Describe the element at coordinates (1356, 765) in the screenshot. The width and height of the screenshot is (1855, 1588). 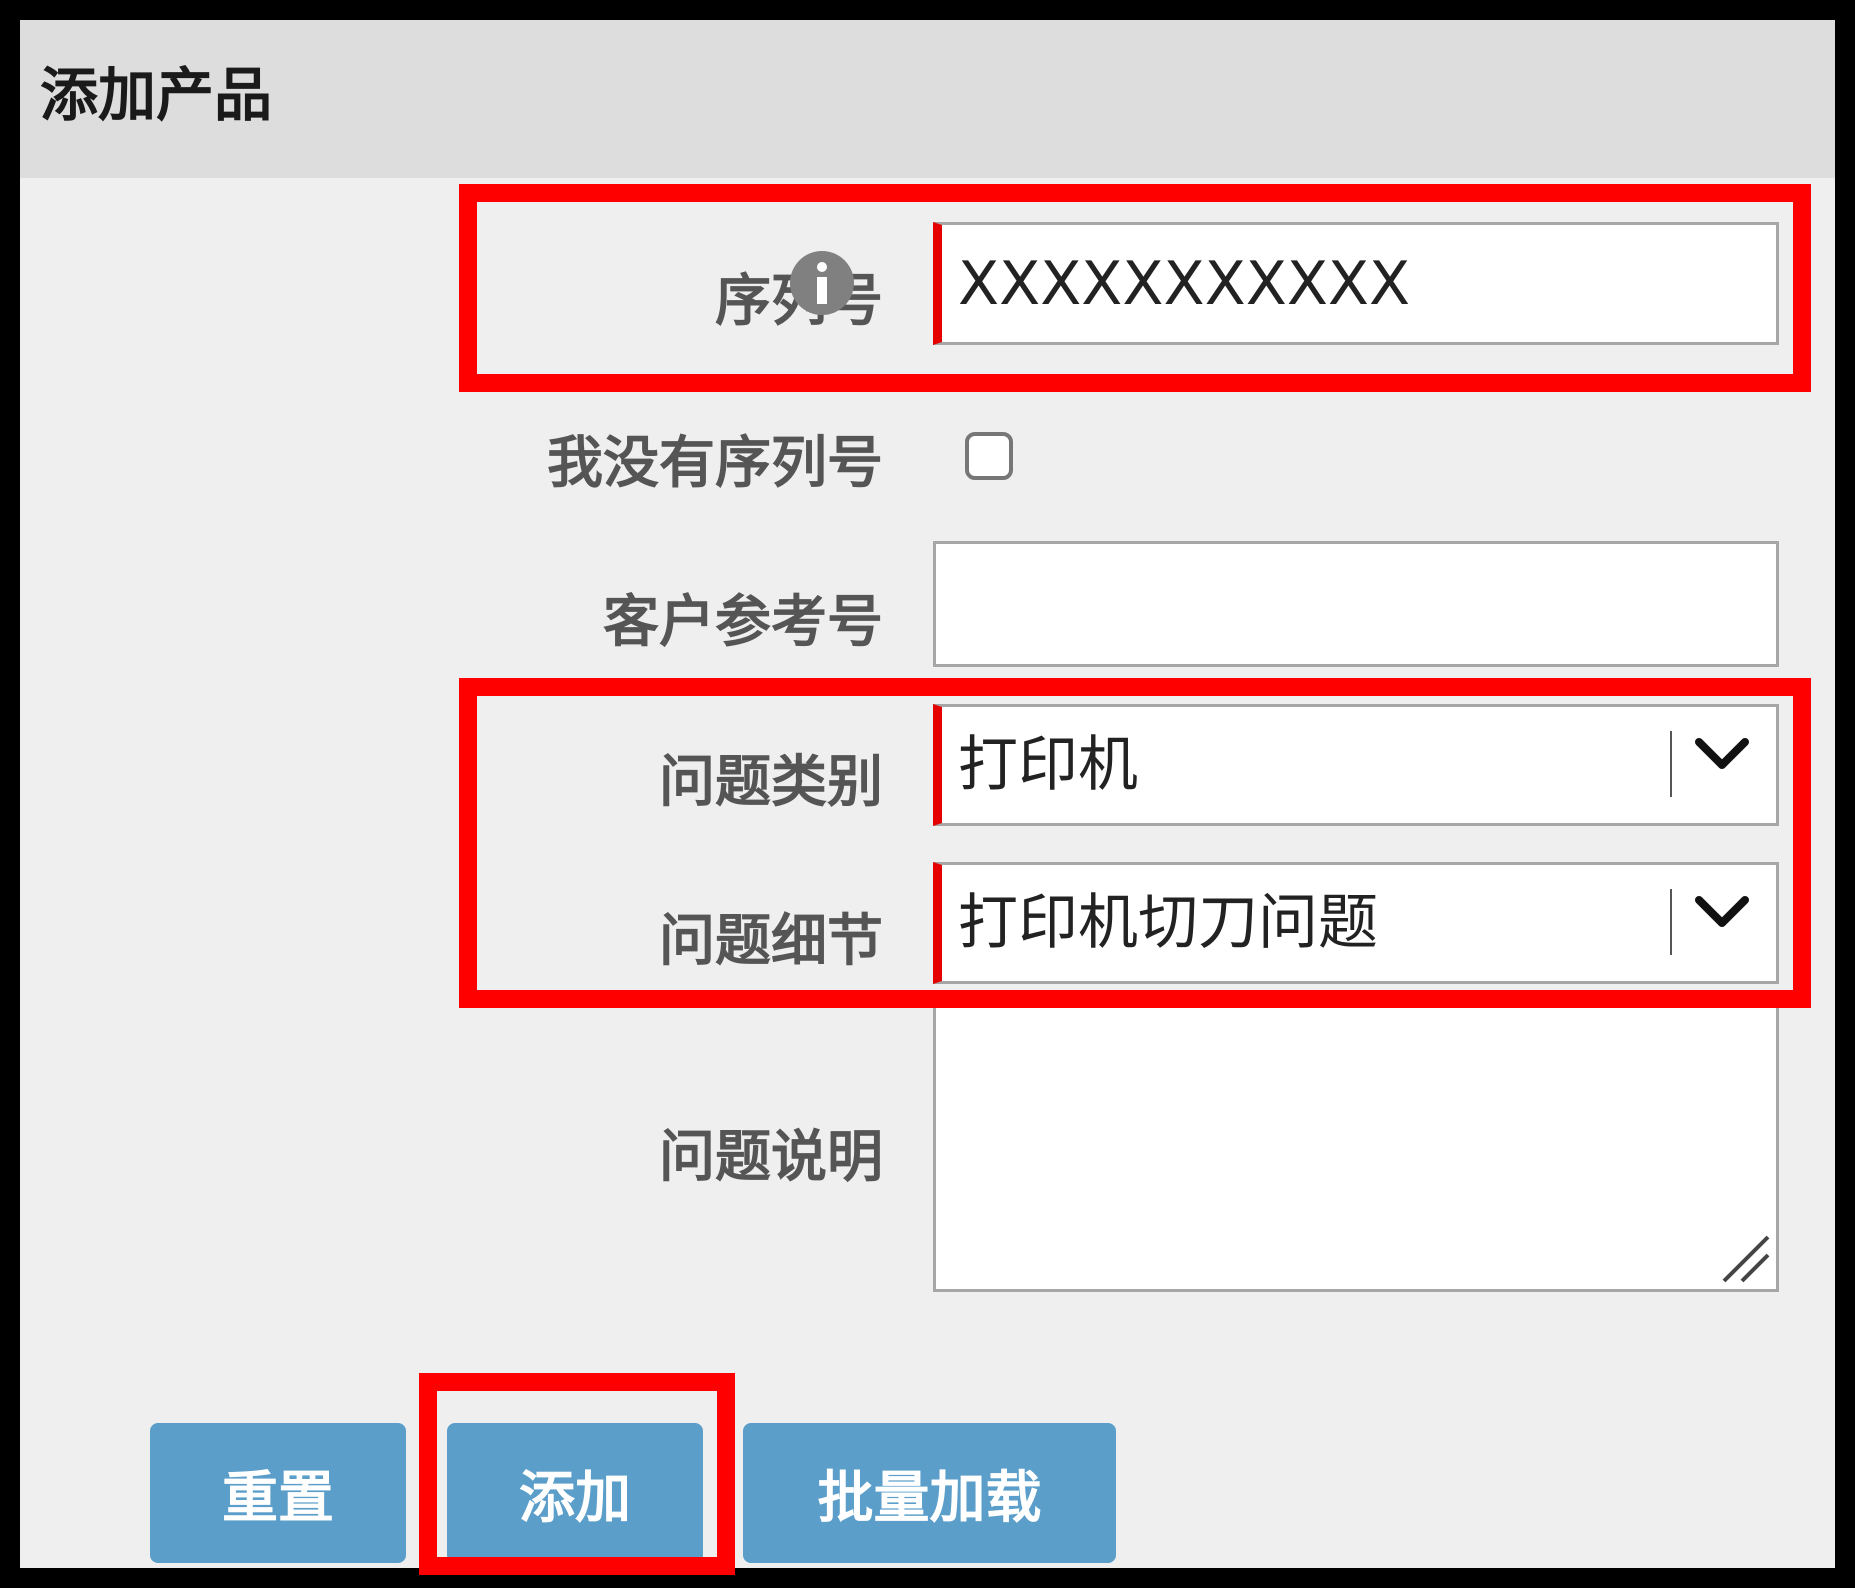
I see `issue-category-select: 打印机` at that location.